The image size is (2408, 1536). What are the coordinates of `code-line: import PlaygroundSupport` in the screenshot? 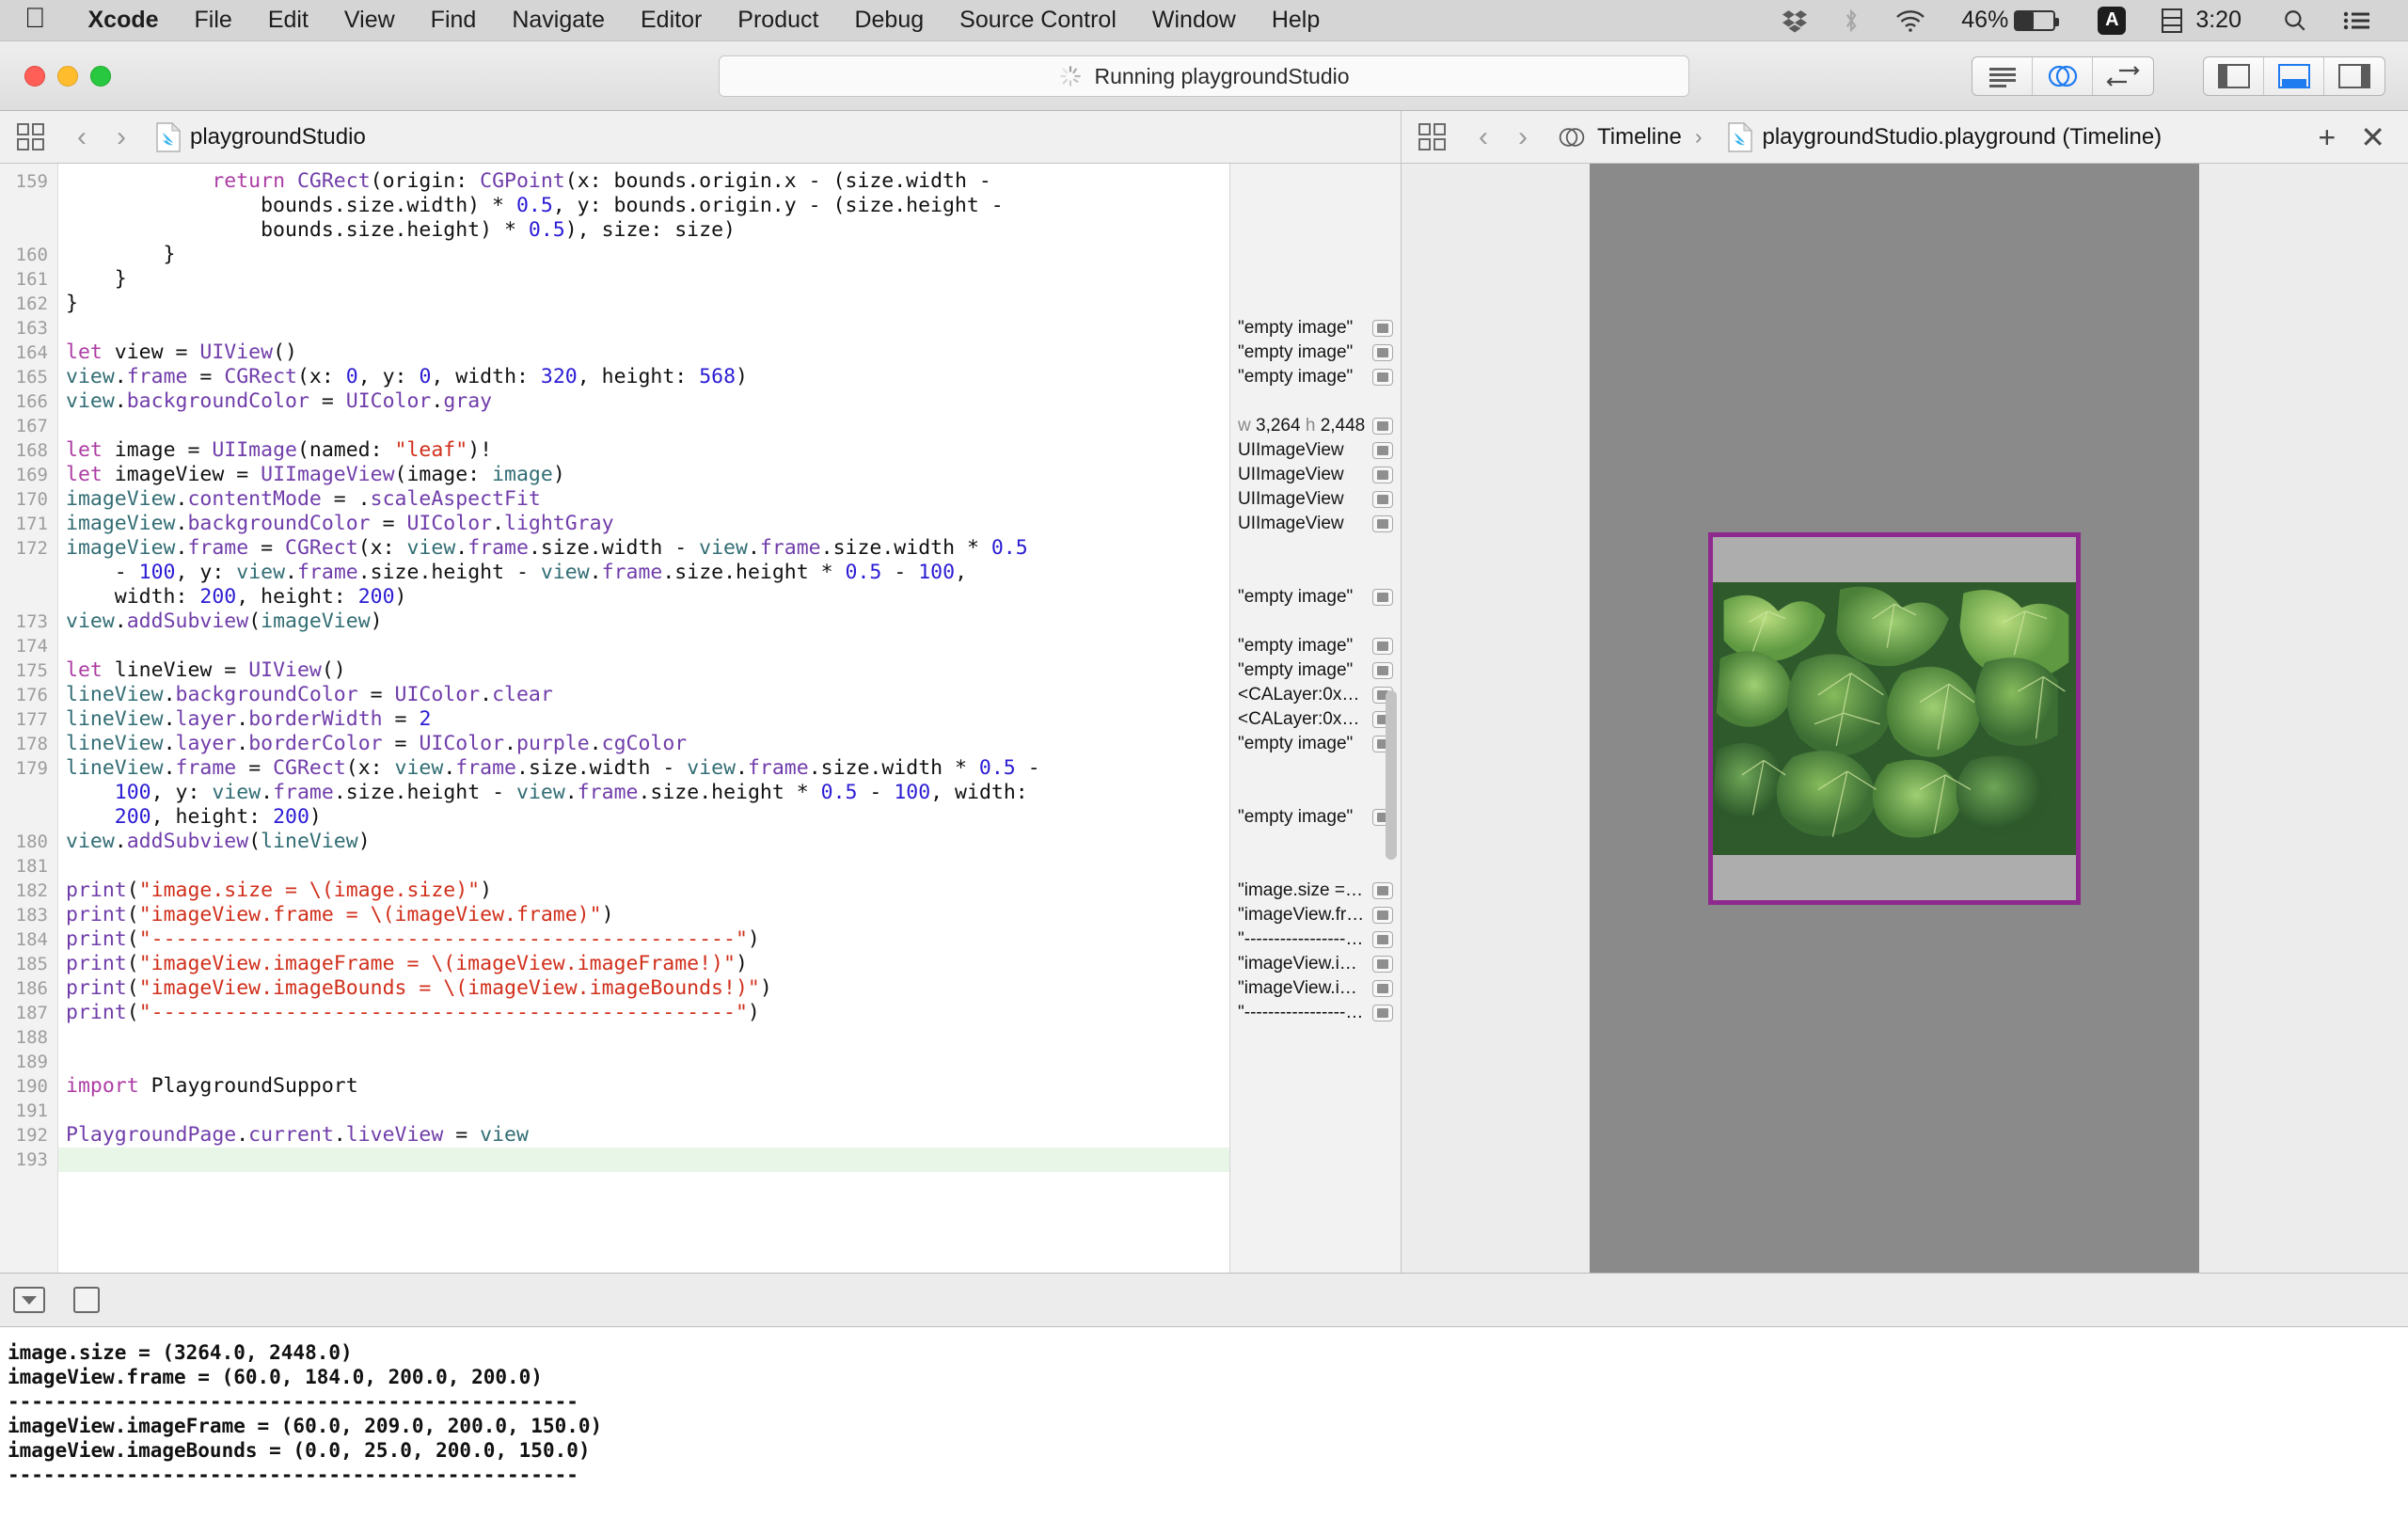 It's located at (730, 1087).